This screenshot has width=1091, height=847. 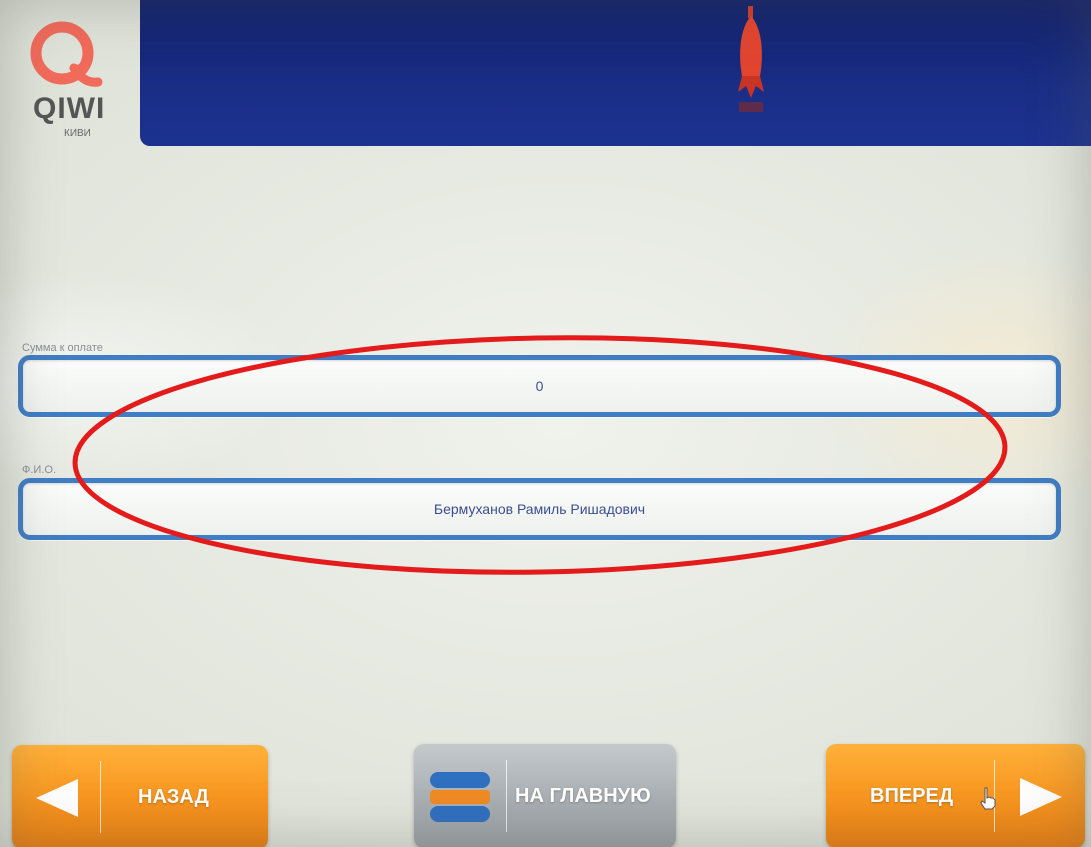 I want to click on logo-subtext: КИВИ, so click(x=77, y=133).